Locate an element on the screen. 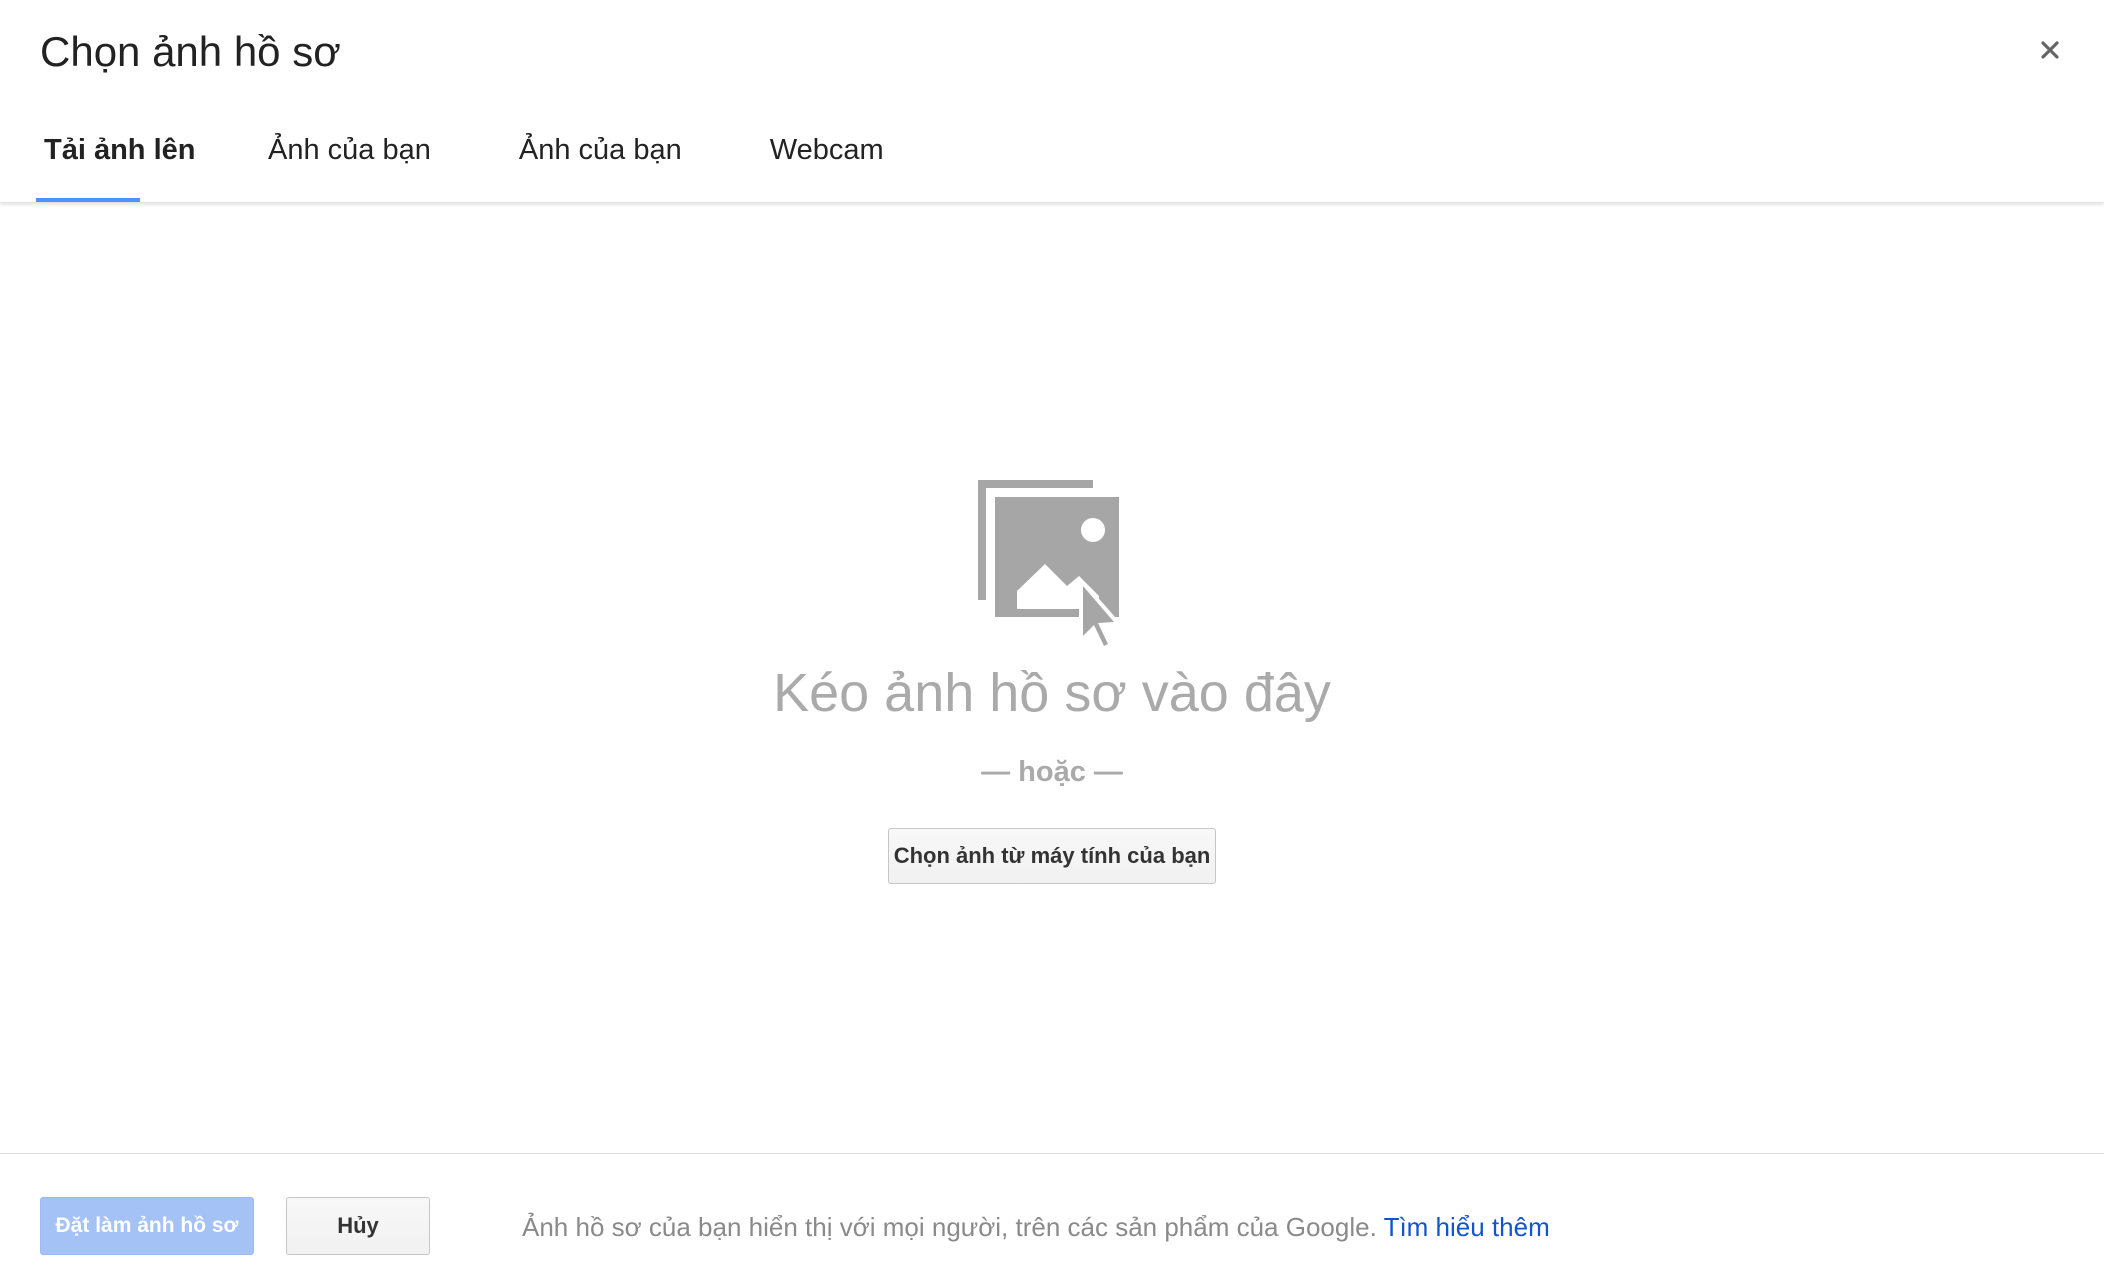 The width and height of the screenshot is (2104, 1282). set-profile-photo-button: Đặt làm ảnh hồ sơ is located at coordinates (147, 1226).